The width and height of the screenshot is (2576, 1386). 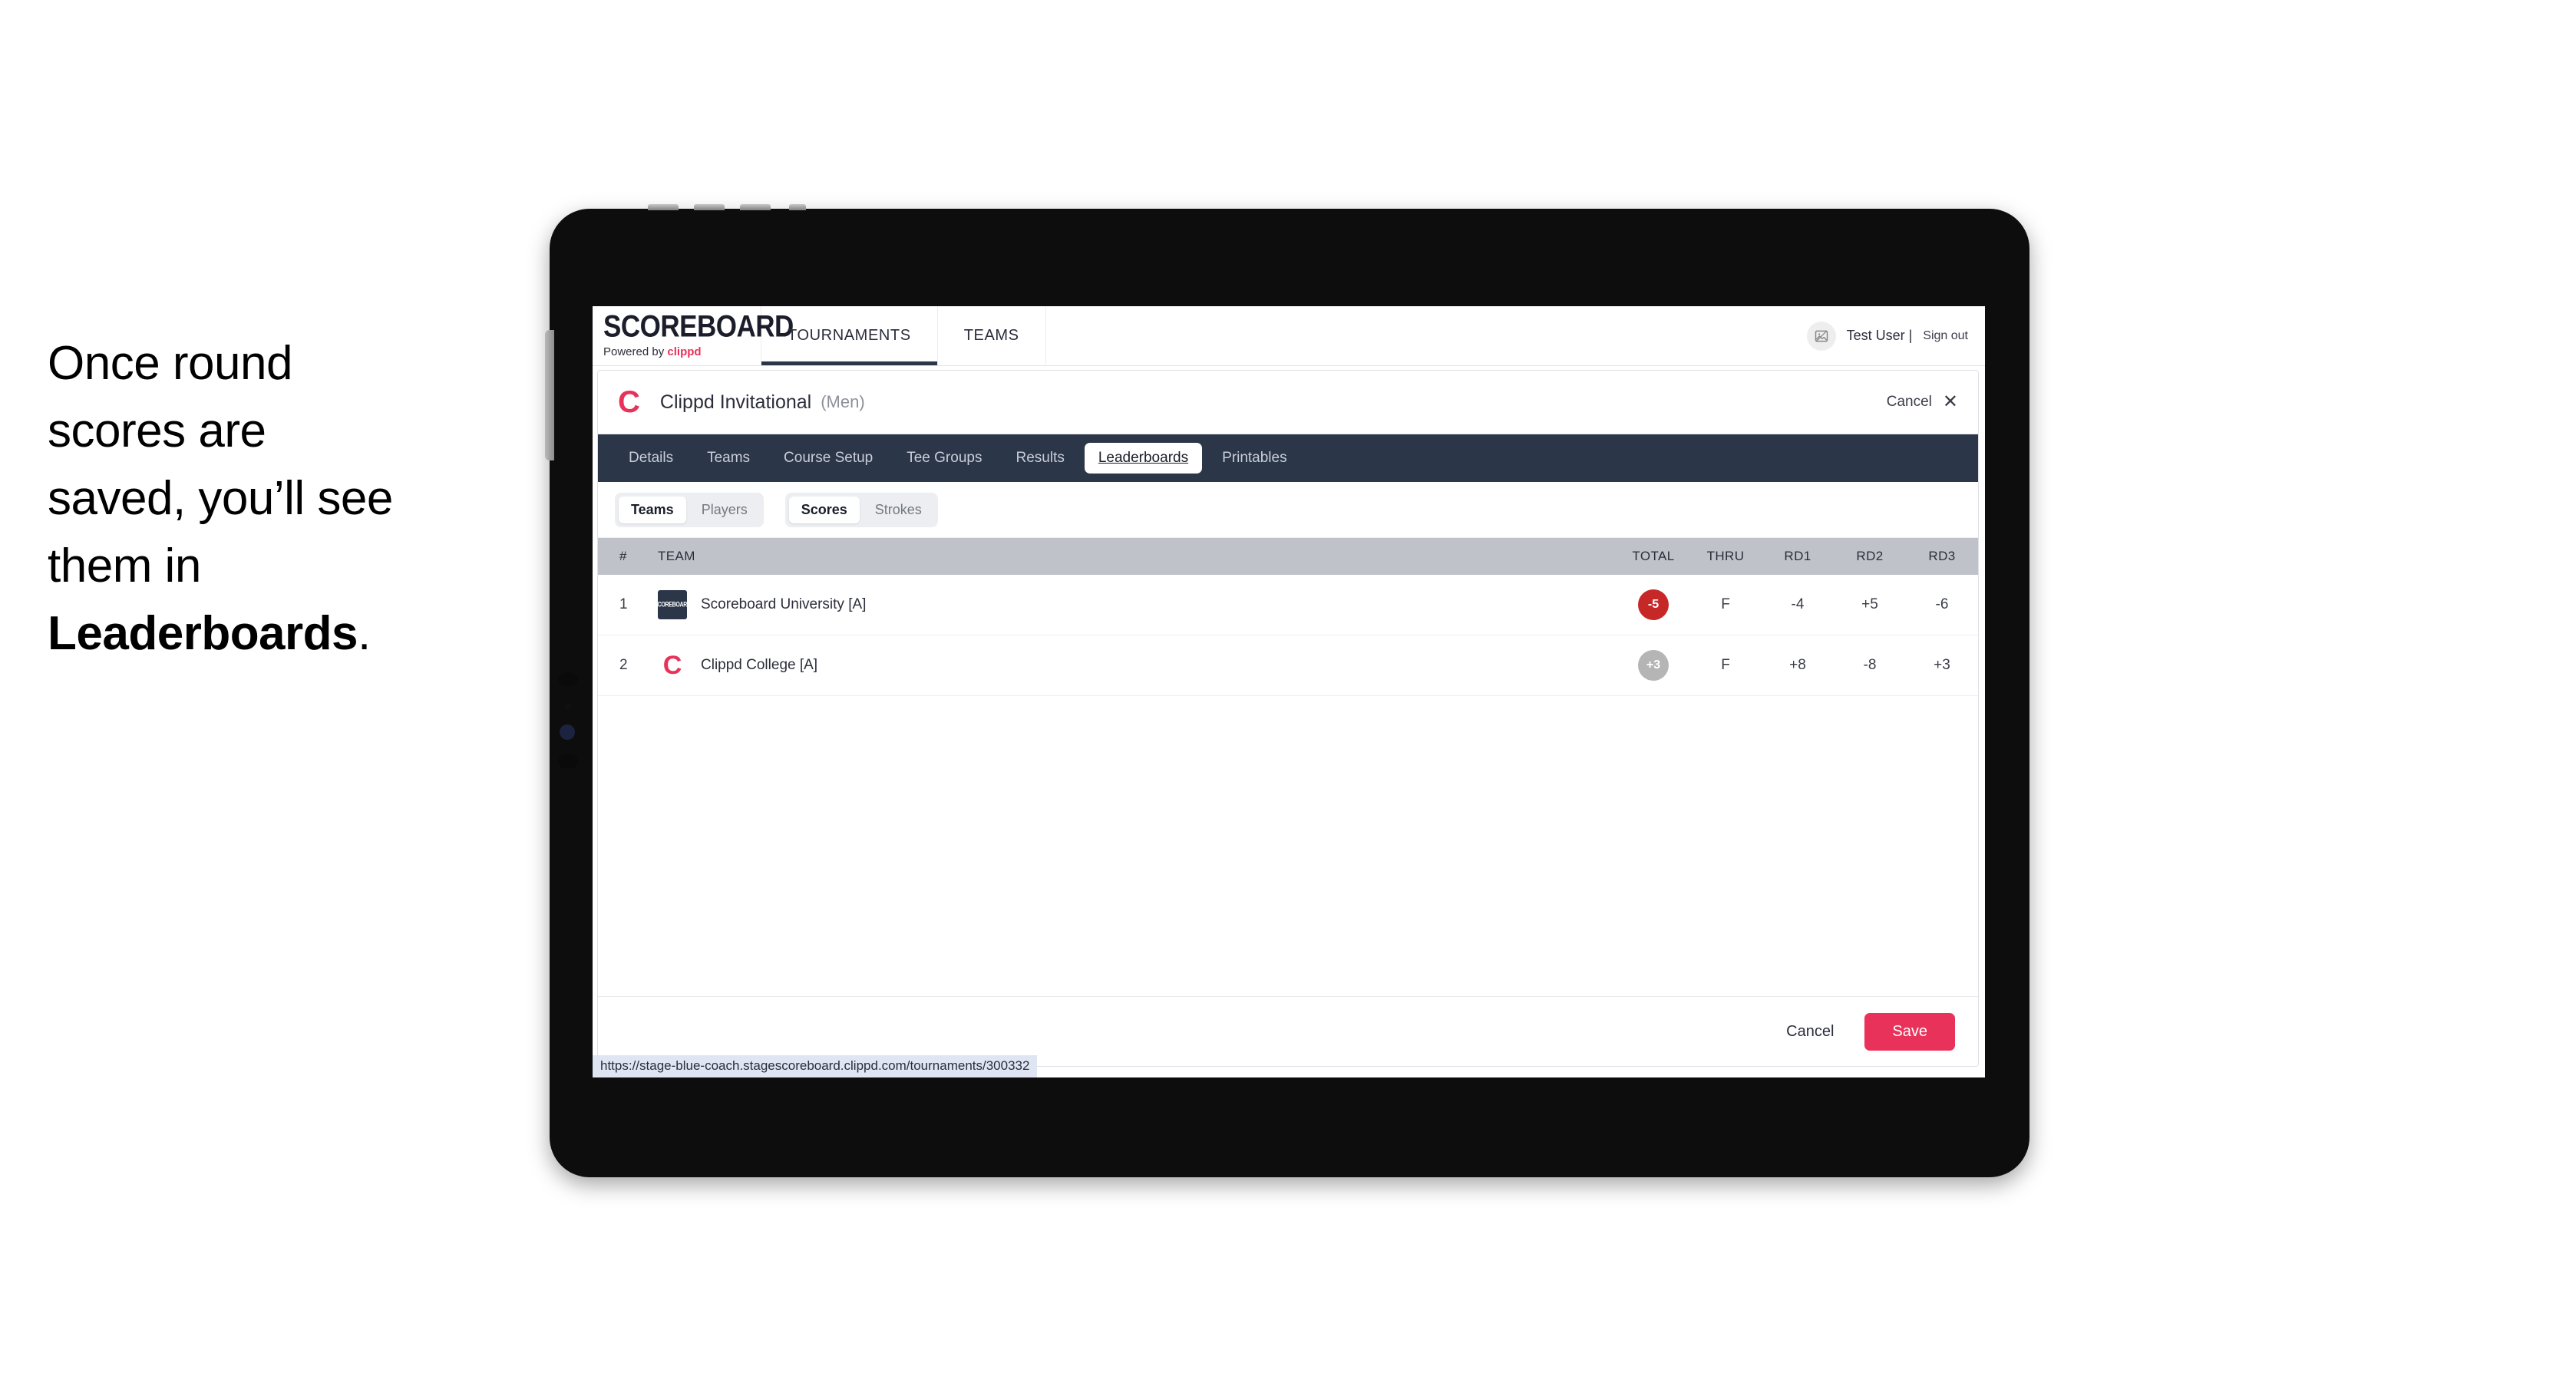 I want to click on column-header-rank: #, so click(x=623, y=556).